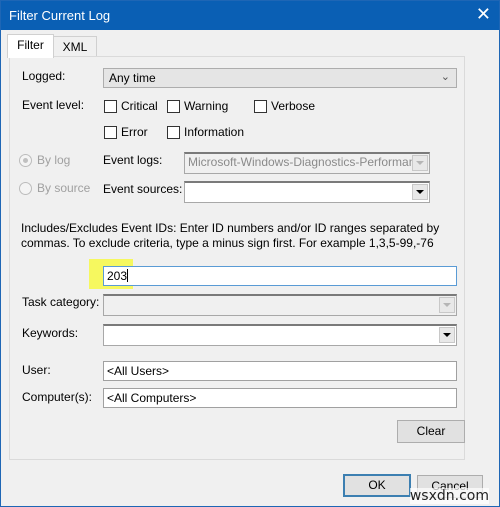 The height and width of the screenshot is (507, 500). I want to click on logged-value: Any time, so click(132, 78).